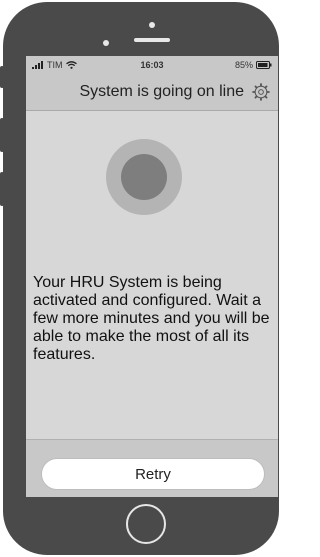 The width and height of the screenshot is (320, 557). I want to click on mute-switch, so click(2, 77).